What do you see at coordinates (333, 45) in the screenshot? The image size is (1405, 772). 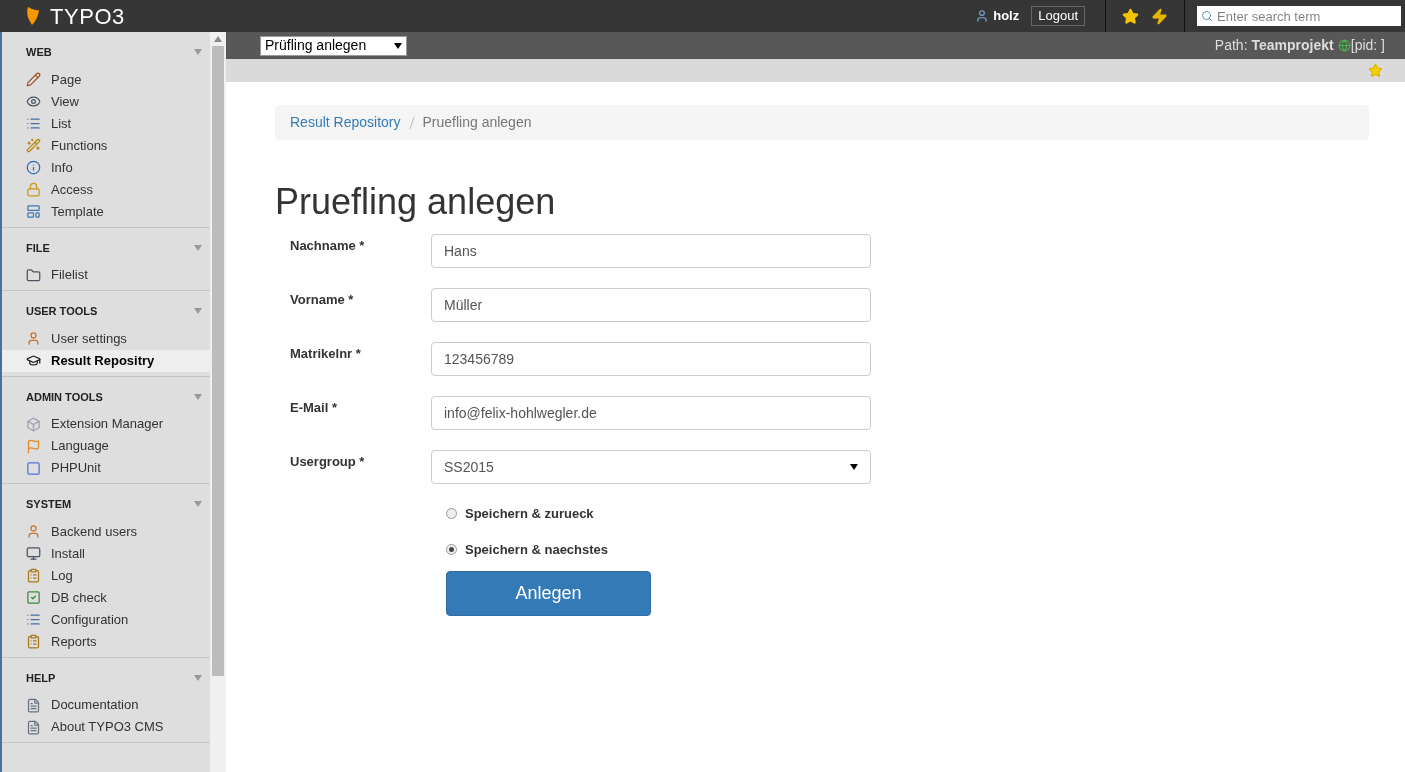 I see `function-menu: Prüfling anlegen` at bounding box center [333, 45].